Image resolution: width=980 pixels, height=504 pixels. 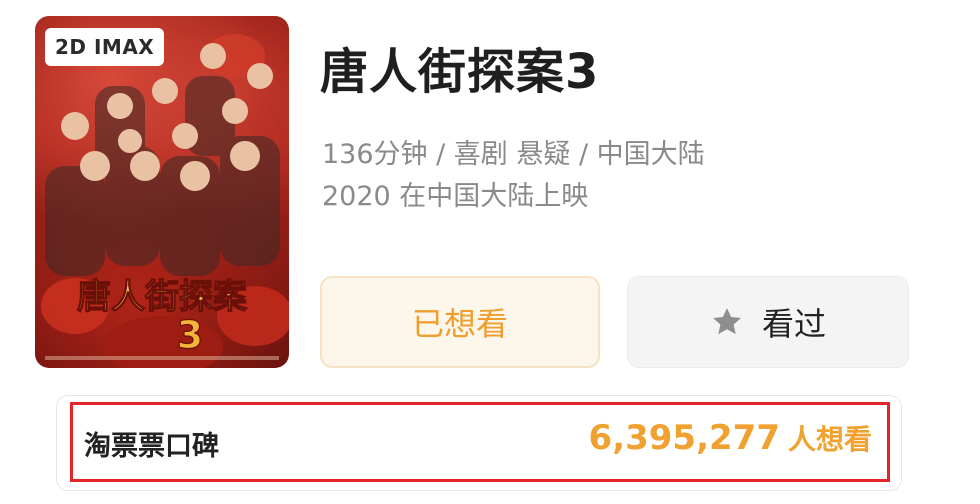 I want to click on poster-number-text: 3, so click(x=190, y=335).